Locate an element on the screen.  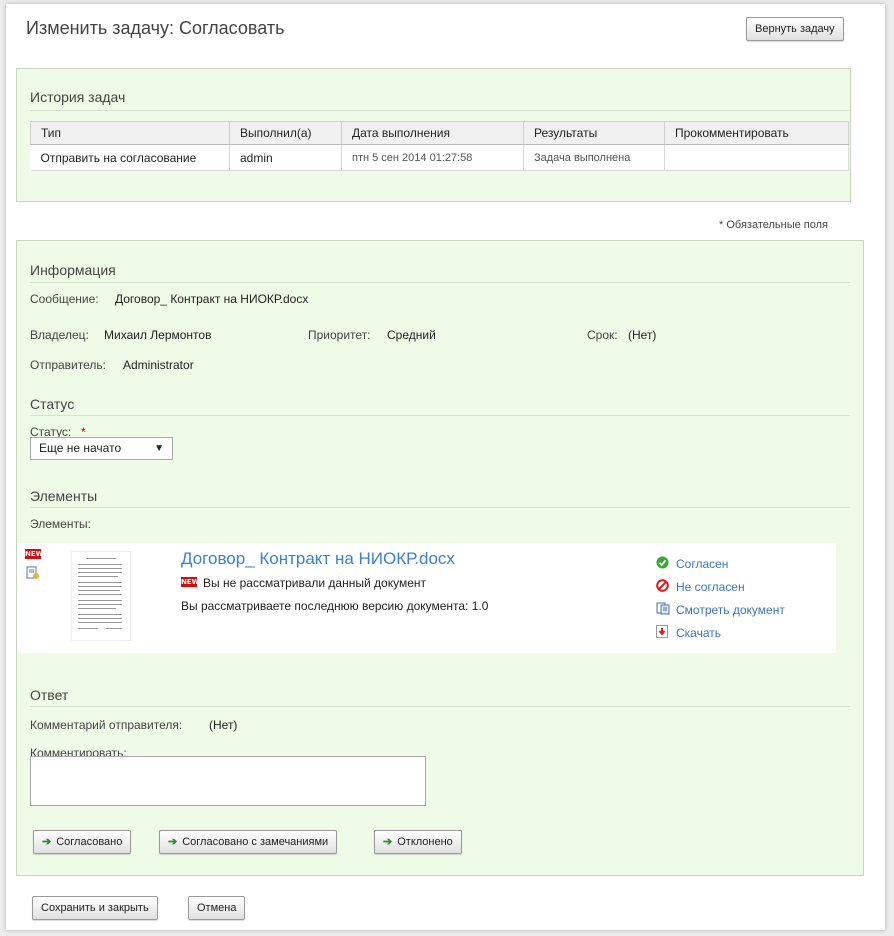
save-and-close-button: Сохранить и закрыть is located at coordinates (95, 908).